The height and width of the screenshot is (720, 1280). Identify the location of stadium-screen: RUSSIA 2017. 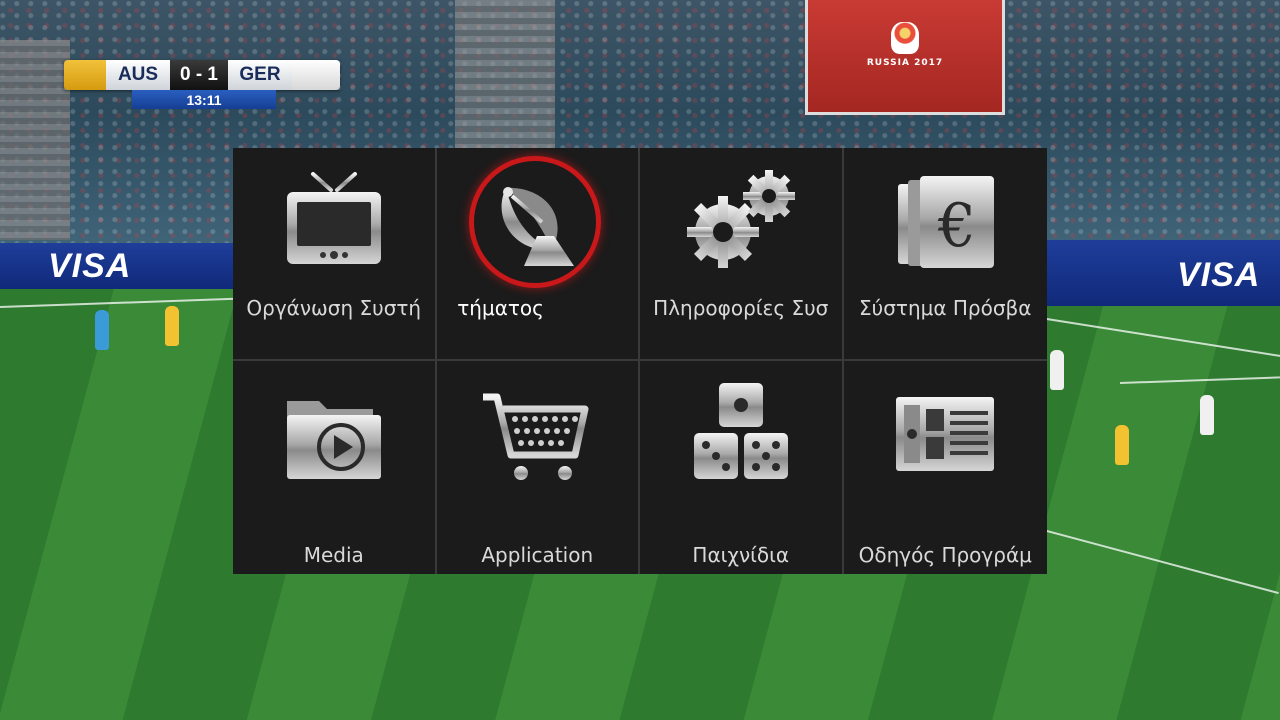
(905, 57).